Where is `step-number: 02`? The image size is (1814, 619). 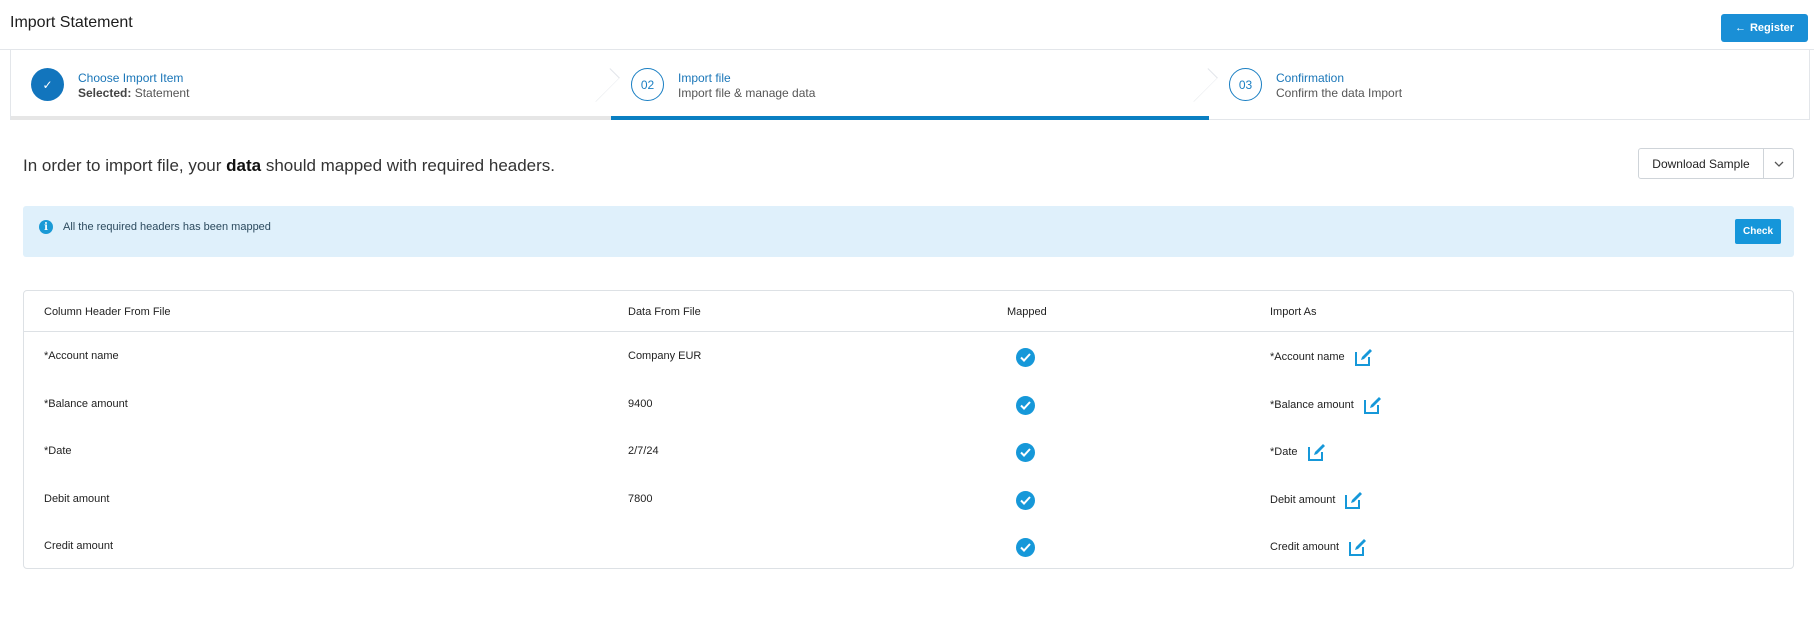 step-number: 02 is located at coordinates (647, 84).